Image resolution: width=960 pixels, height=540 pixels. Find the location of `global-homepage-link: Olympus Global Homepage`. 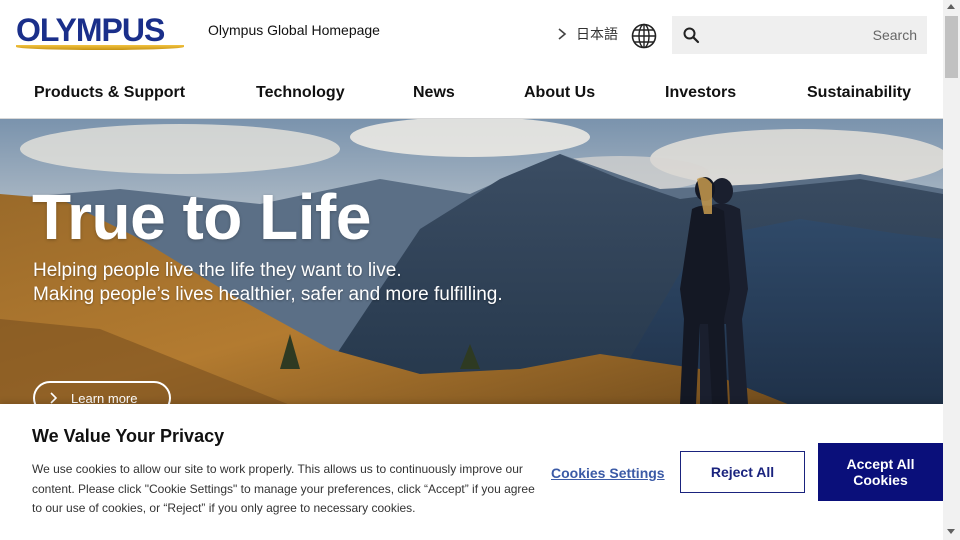

global-homepage-link: Olympus Global Homepage is located at coordinates (294, 30).